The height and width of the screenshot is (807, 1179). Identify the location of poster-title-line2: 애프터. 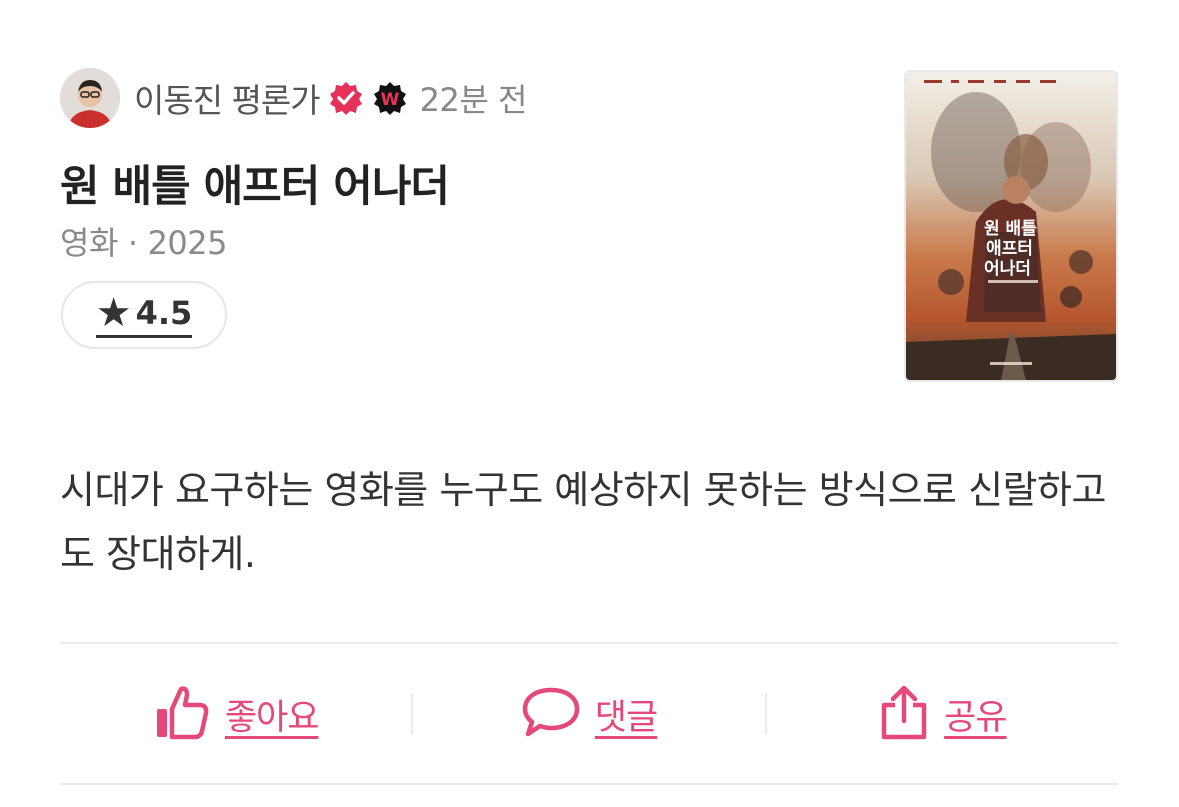
(1009, 249).